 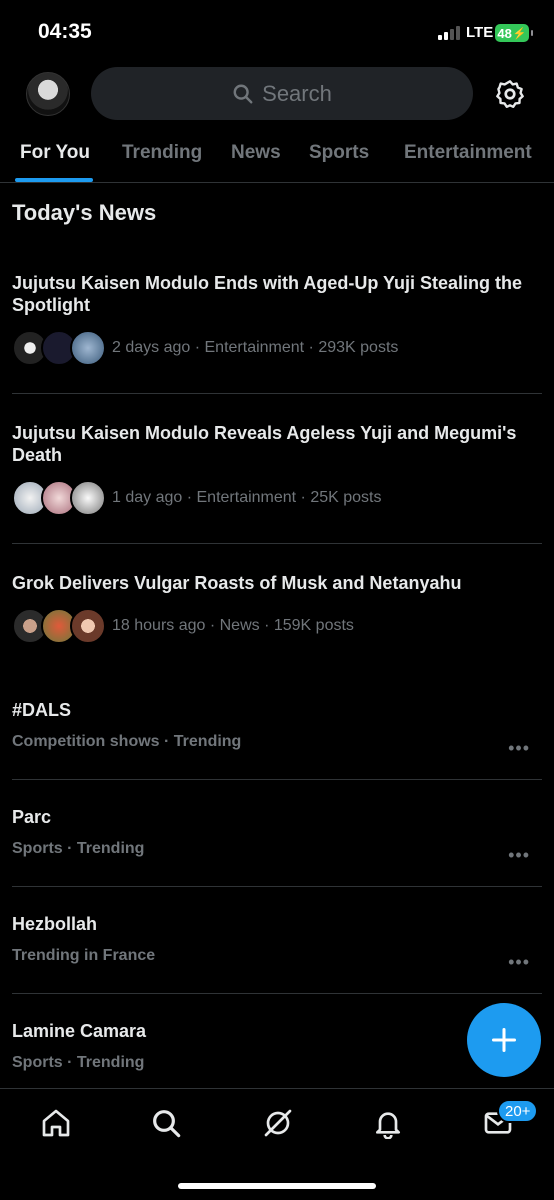 I want to click on top-bar: Search, so click(x=277, y=94).